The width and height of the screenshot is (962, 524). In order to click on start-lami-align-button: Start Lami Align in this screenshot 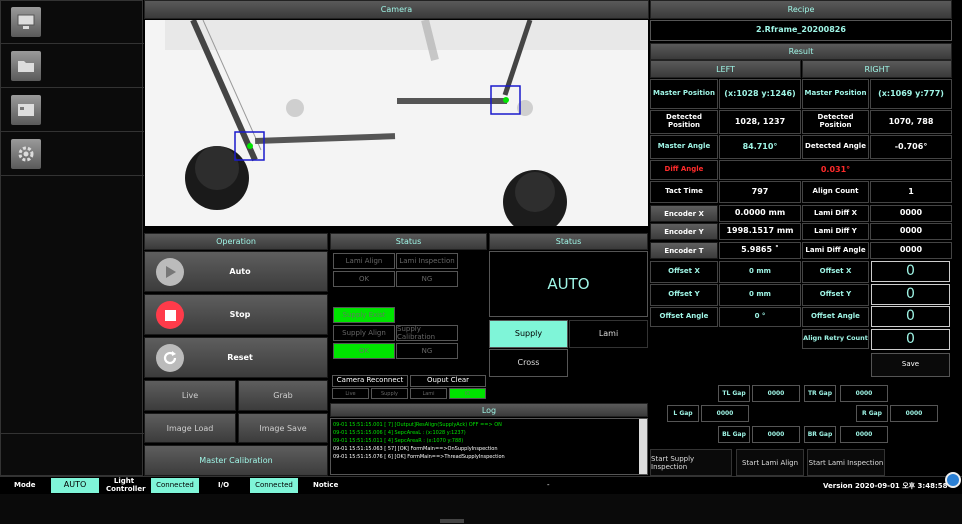, I will do `click(770, 462)`.